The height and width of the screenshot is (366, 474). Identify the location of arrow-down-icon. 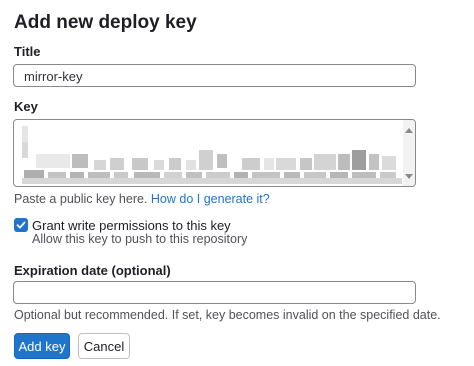
(409, 176).